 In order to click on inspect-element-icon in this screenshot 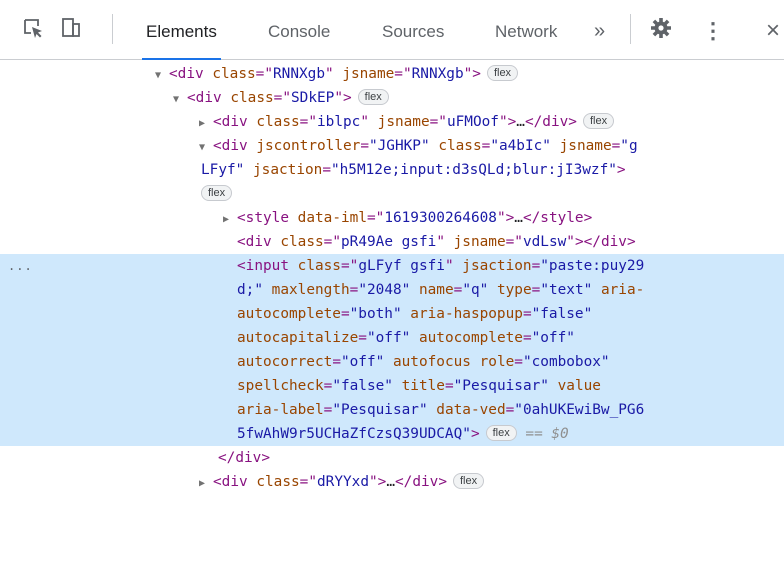, I will do `click(33, 28)`.